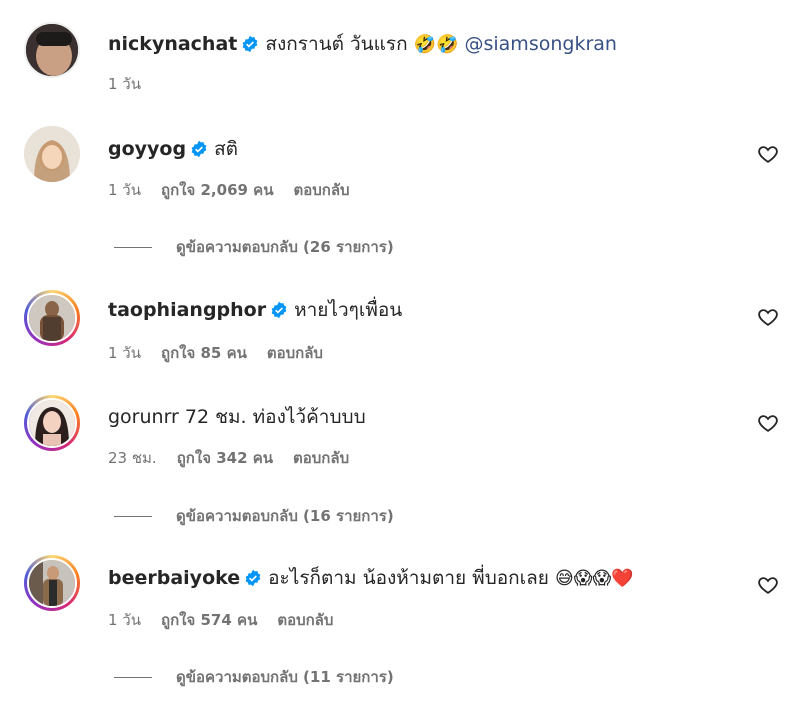 This screenshot has height=704, width=800. Describe the element at coordinates (336, 44) in the screenshot. I see `caption-text: สงกรานต์ วันแรก` at that location.